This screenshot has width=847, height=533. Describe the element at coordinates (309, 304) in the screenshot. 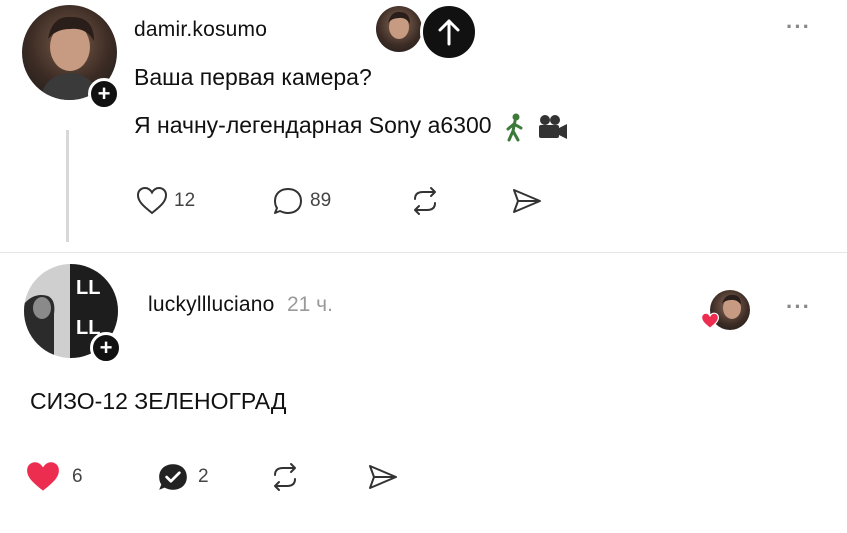

I see `reply-timestamp: 21 ч.` at that location.